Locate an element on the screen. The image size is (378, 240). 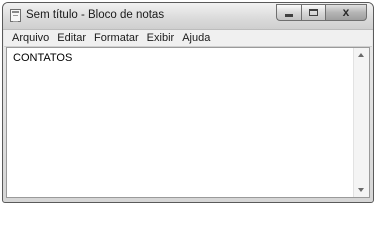
close-button: x is located at coordinates (346, 12).